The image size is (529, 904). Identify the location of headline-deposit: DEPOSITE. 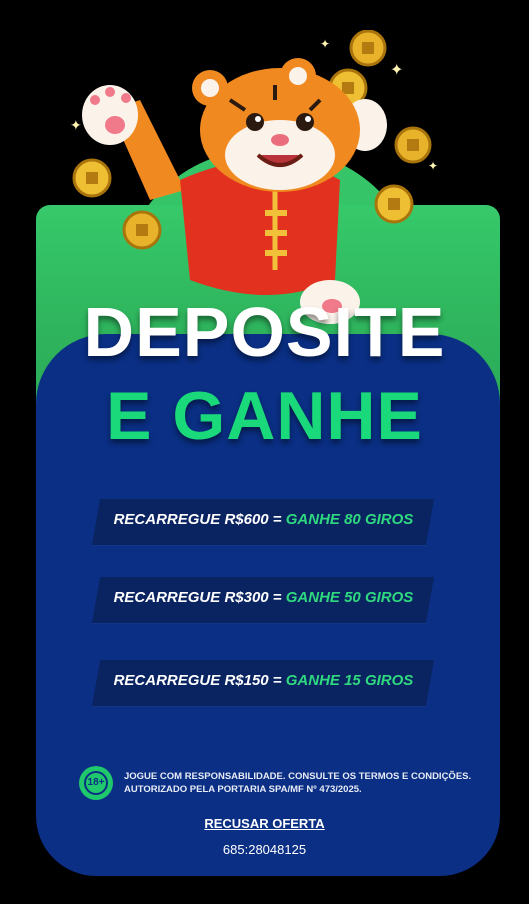
(264, 332).